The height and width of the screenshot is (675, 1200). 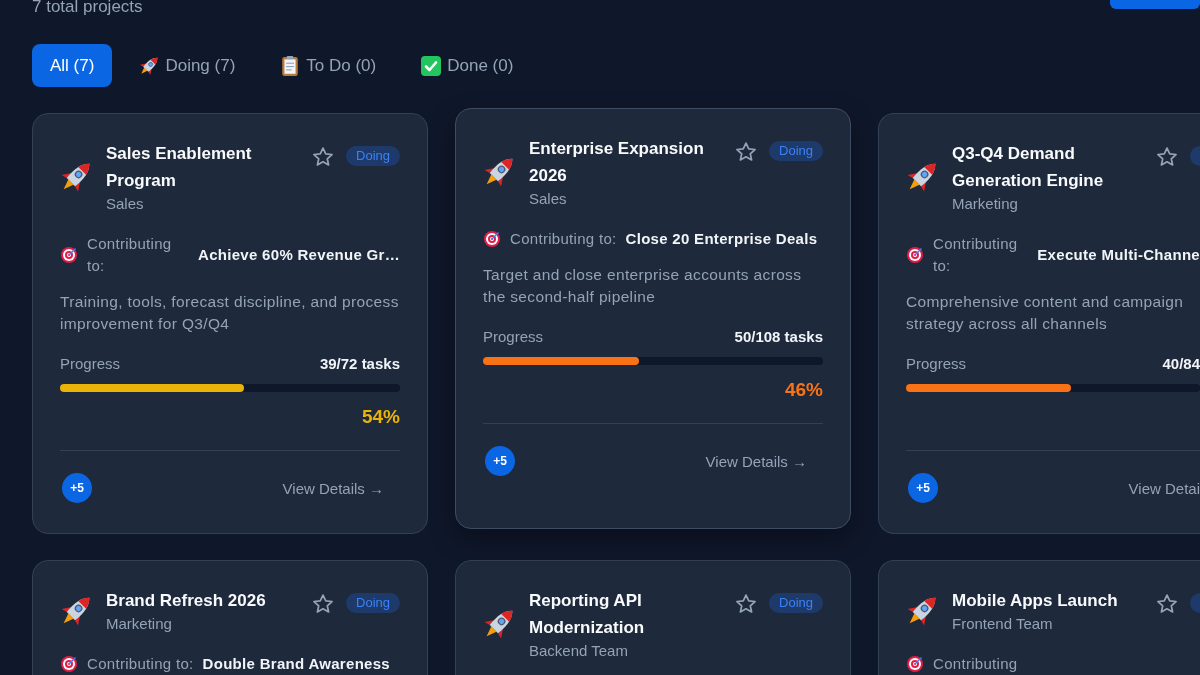 What do you see at coordinates (579, 651) in the screenshot?
I see `project-category: Backend Team` at bounding box center [579, 651].